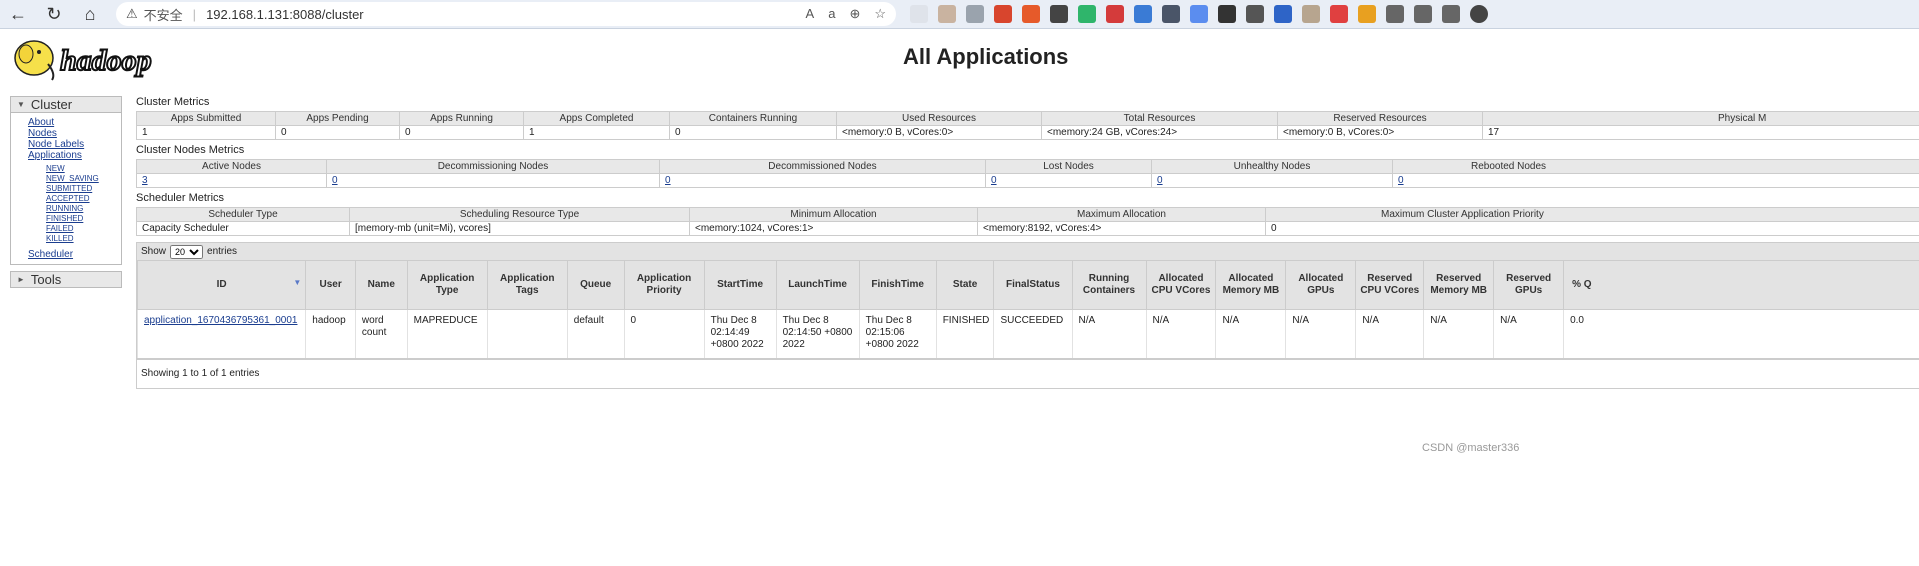  I want to click on url-text: 192.168.1.131:8088/cluster, so click(285, 14).